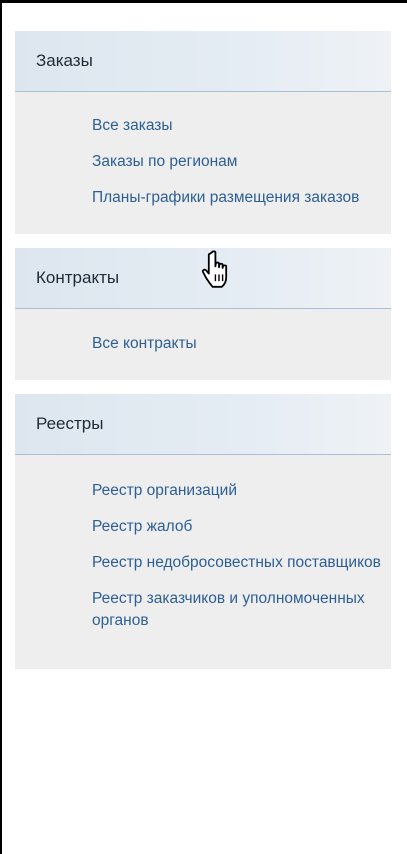 Image resolution: width=407 pixels, height=854 pixels. Describe the element at coordinates (203, 424) in the screenshot. I see `section-header-registries: Реестры` at that location.